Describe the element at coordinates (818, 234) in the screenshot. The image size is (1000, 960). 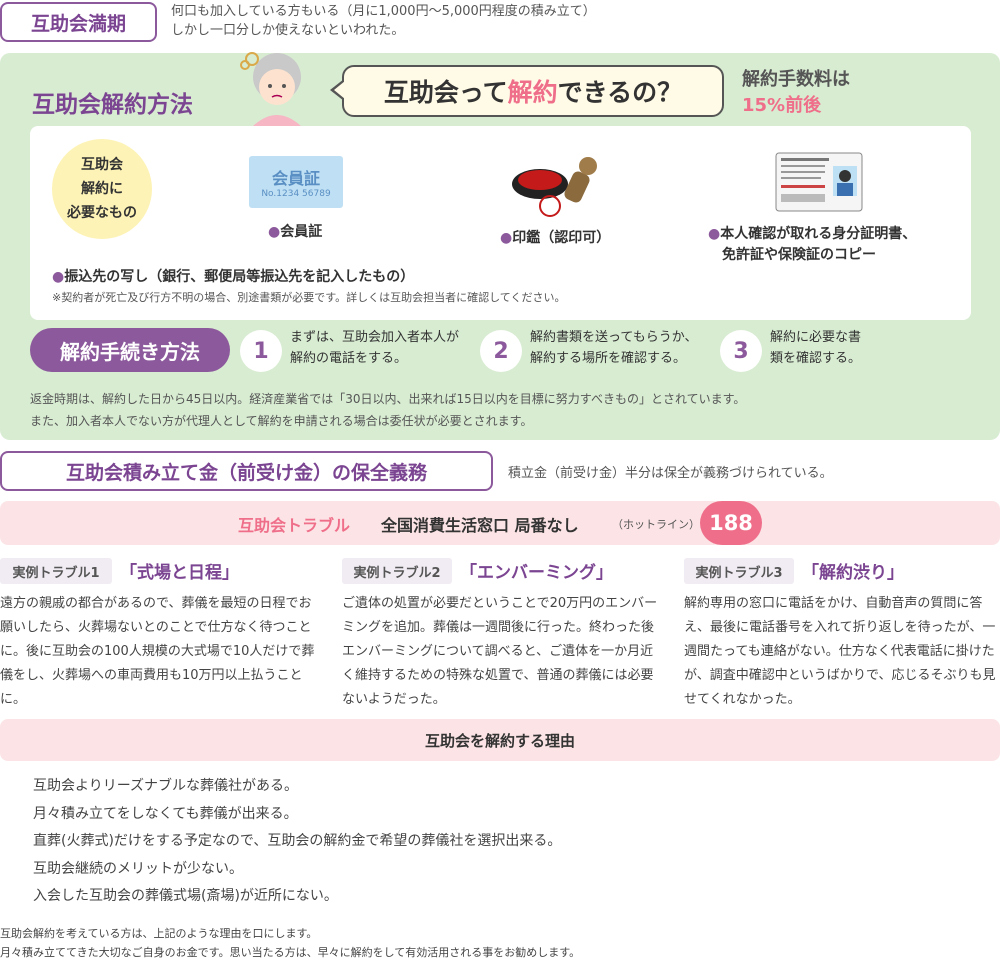
I see `item-id-line-1: 本人確認が取れる身分証明書、` at that location.